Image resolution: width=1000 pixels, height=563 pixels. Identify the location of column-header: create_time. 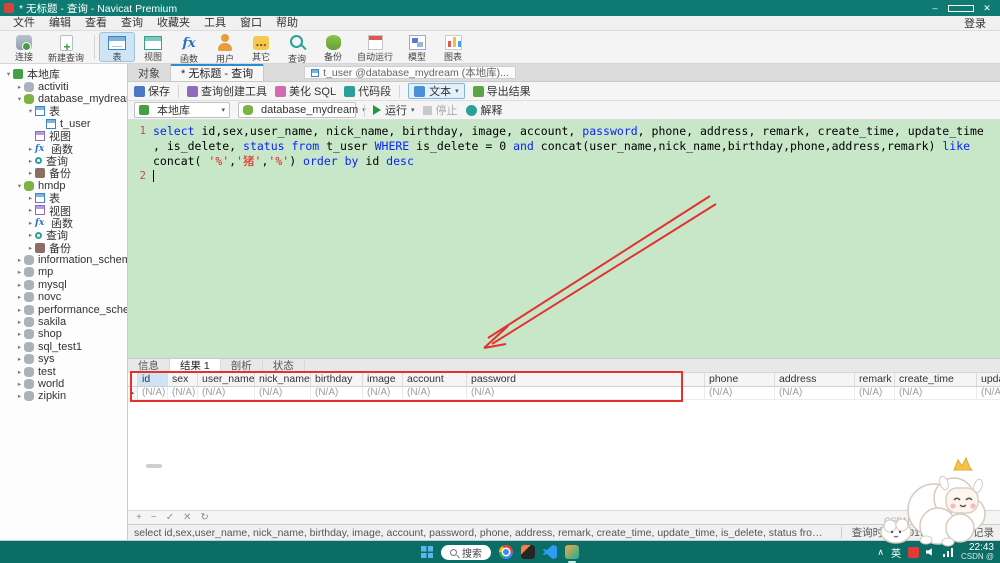
(936, 380).